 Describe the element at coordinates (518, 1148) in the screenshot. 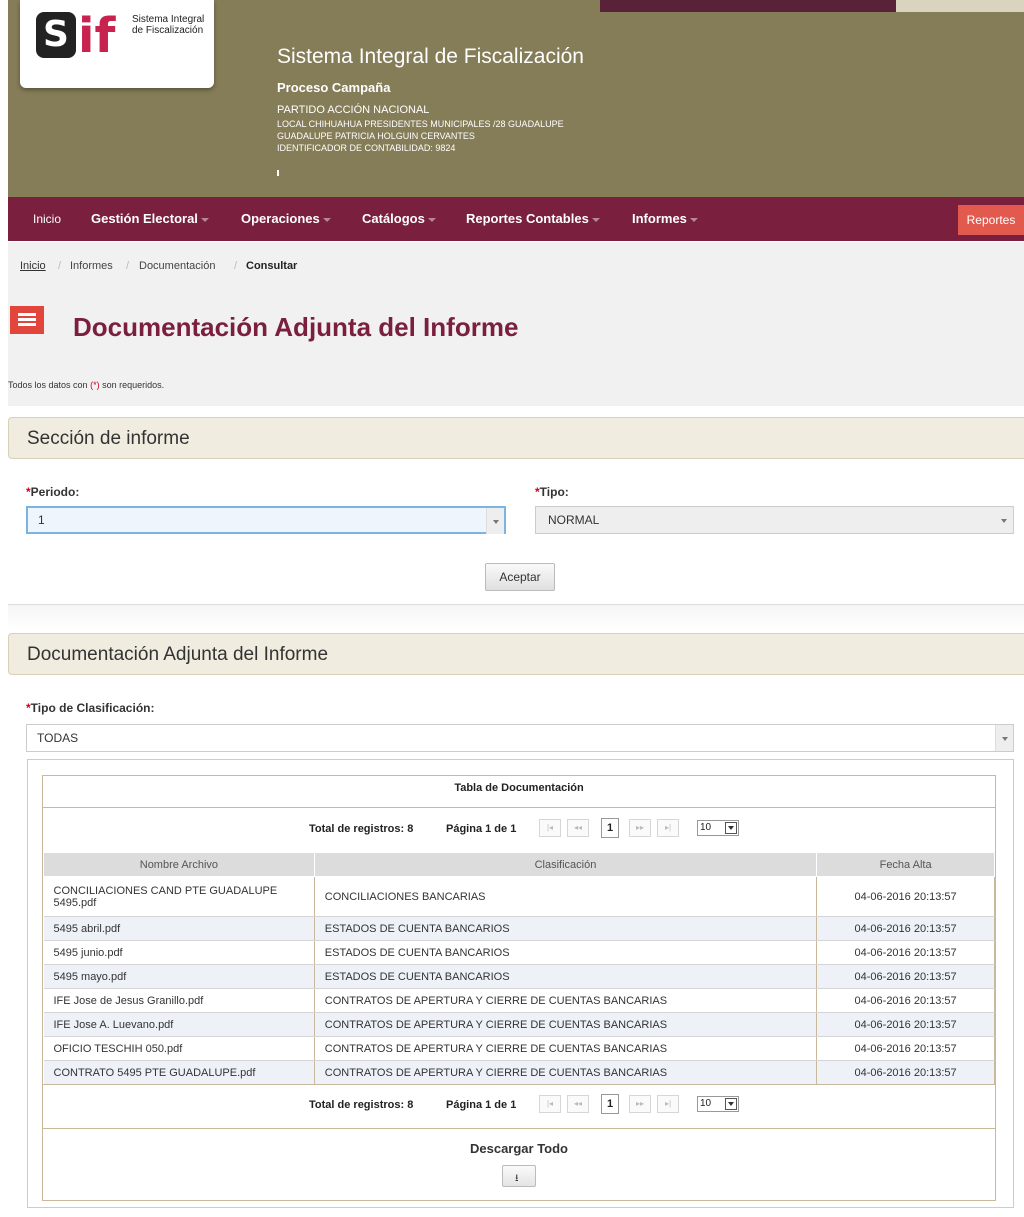

I see `download-all-label: Descargar Todo` at that location.